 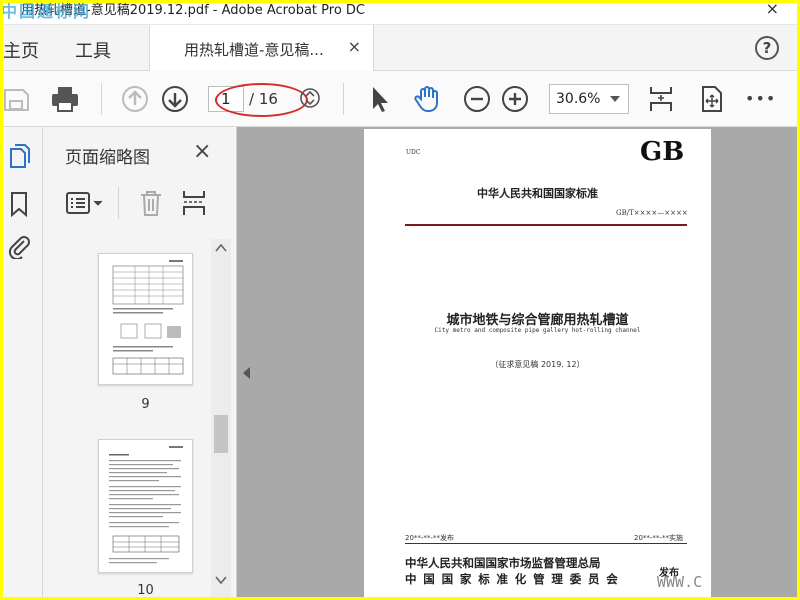 I want to click on site-watermark: 中国通标网, so click(x=47, y=12).